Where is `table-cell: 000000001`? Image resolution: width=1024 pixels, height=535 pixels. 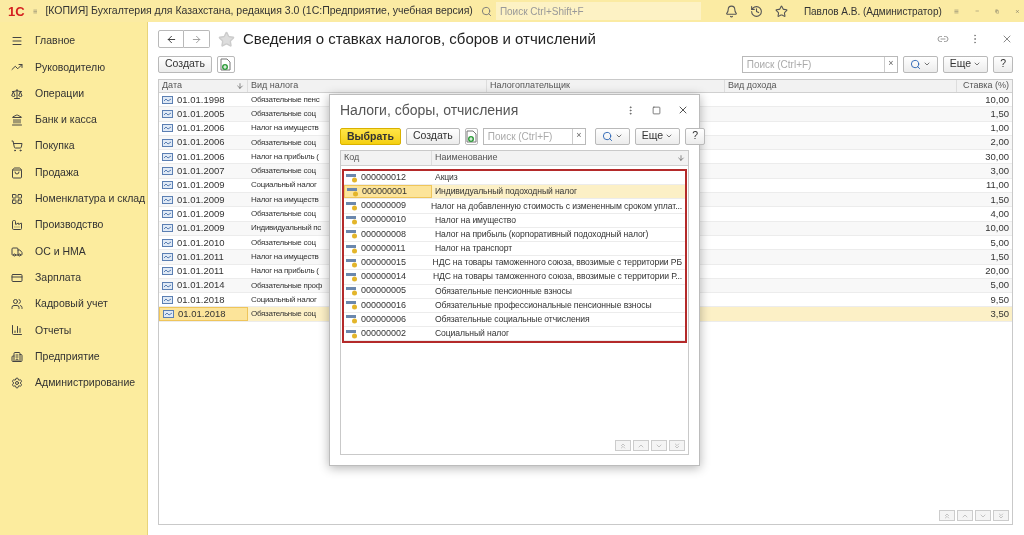
table-cell: 000000001 is located at coordinates (388, 192).